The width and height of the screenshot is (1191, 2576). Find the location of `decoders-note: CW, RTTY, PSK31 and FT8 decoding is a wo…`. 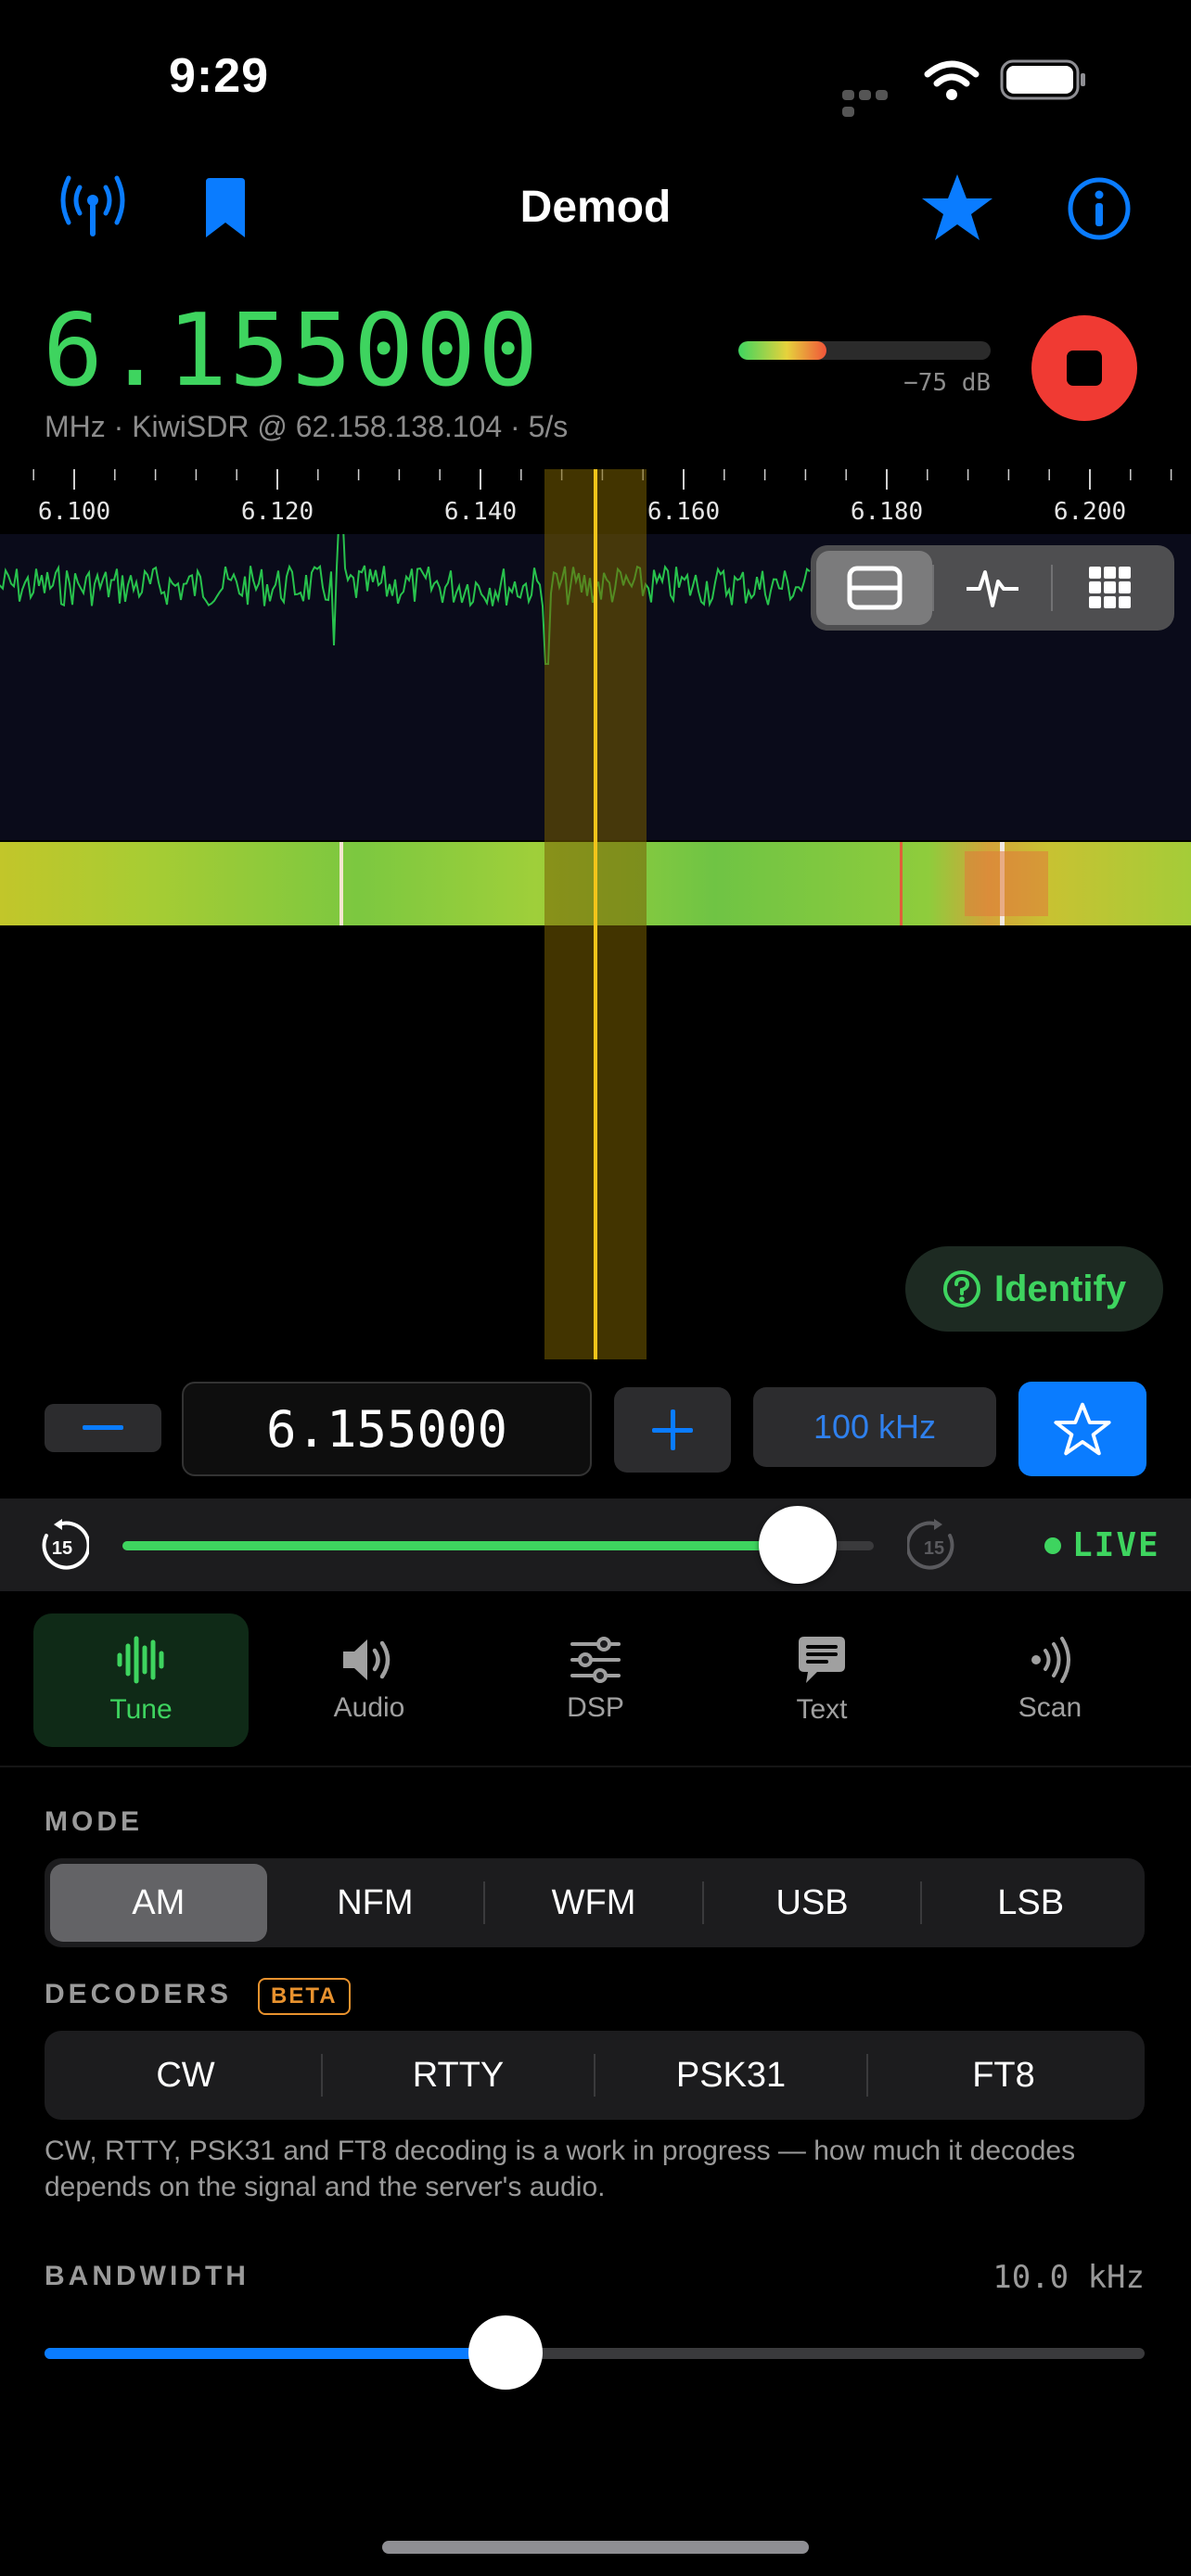

decoders-note: CW, RTTY, PSK31 and FT8 decoding is a wo… is located at coordinates (560, 2169).